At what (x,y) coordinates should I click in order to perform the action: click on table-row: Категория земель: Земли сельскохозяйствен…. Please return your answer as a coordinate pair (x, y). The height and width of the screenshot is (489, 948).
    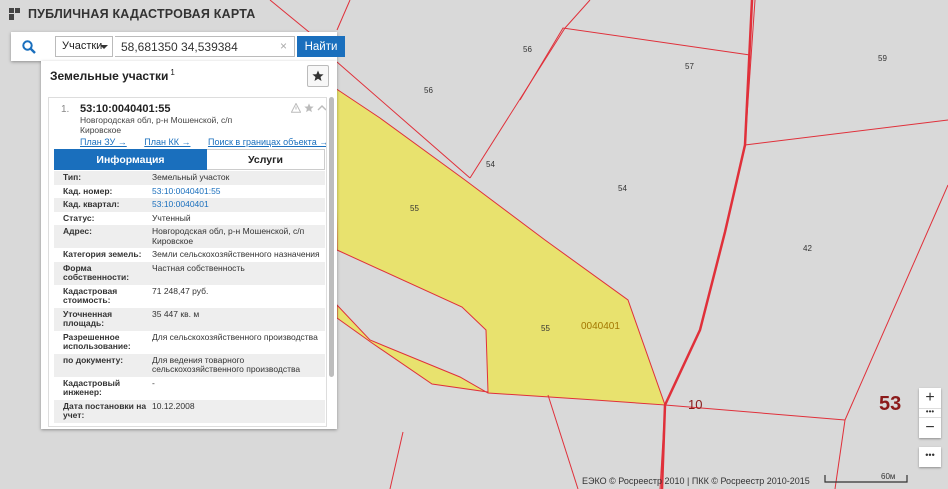
    Looking at the image, I should click on (189, 255).